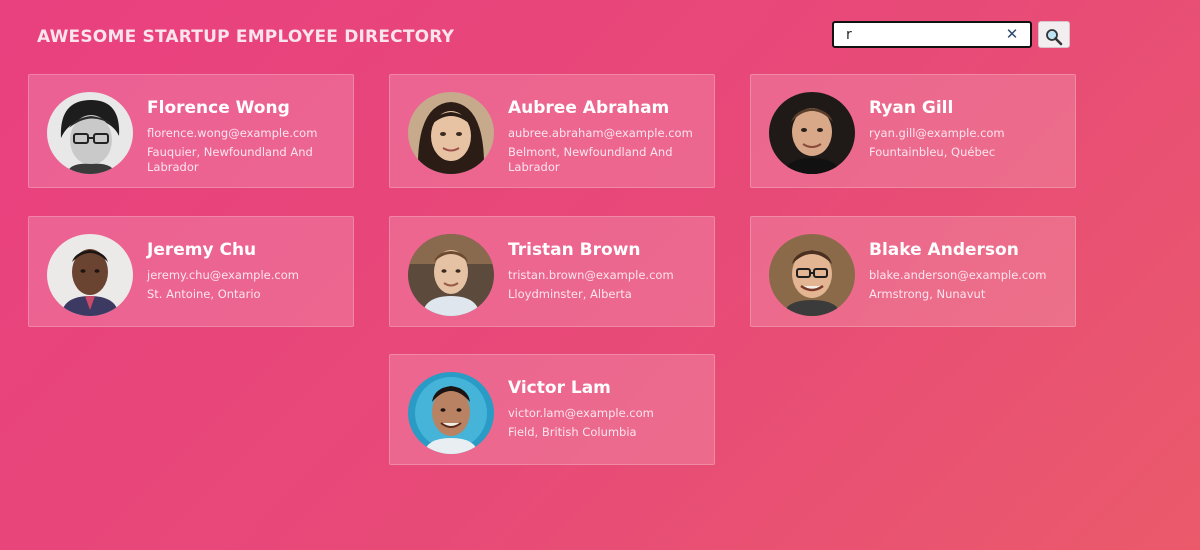  I want to click on employee-location: Belmont, Newfoundland And Labrador, so click(590, 159).